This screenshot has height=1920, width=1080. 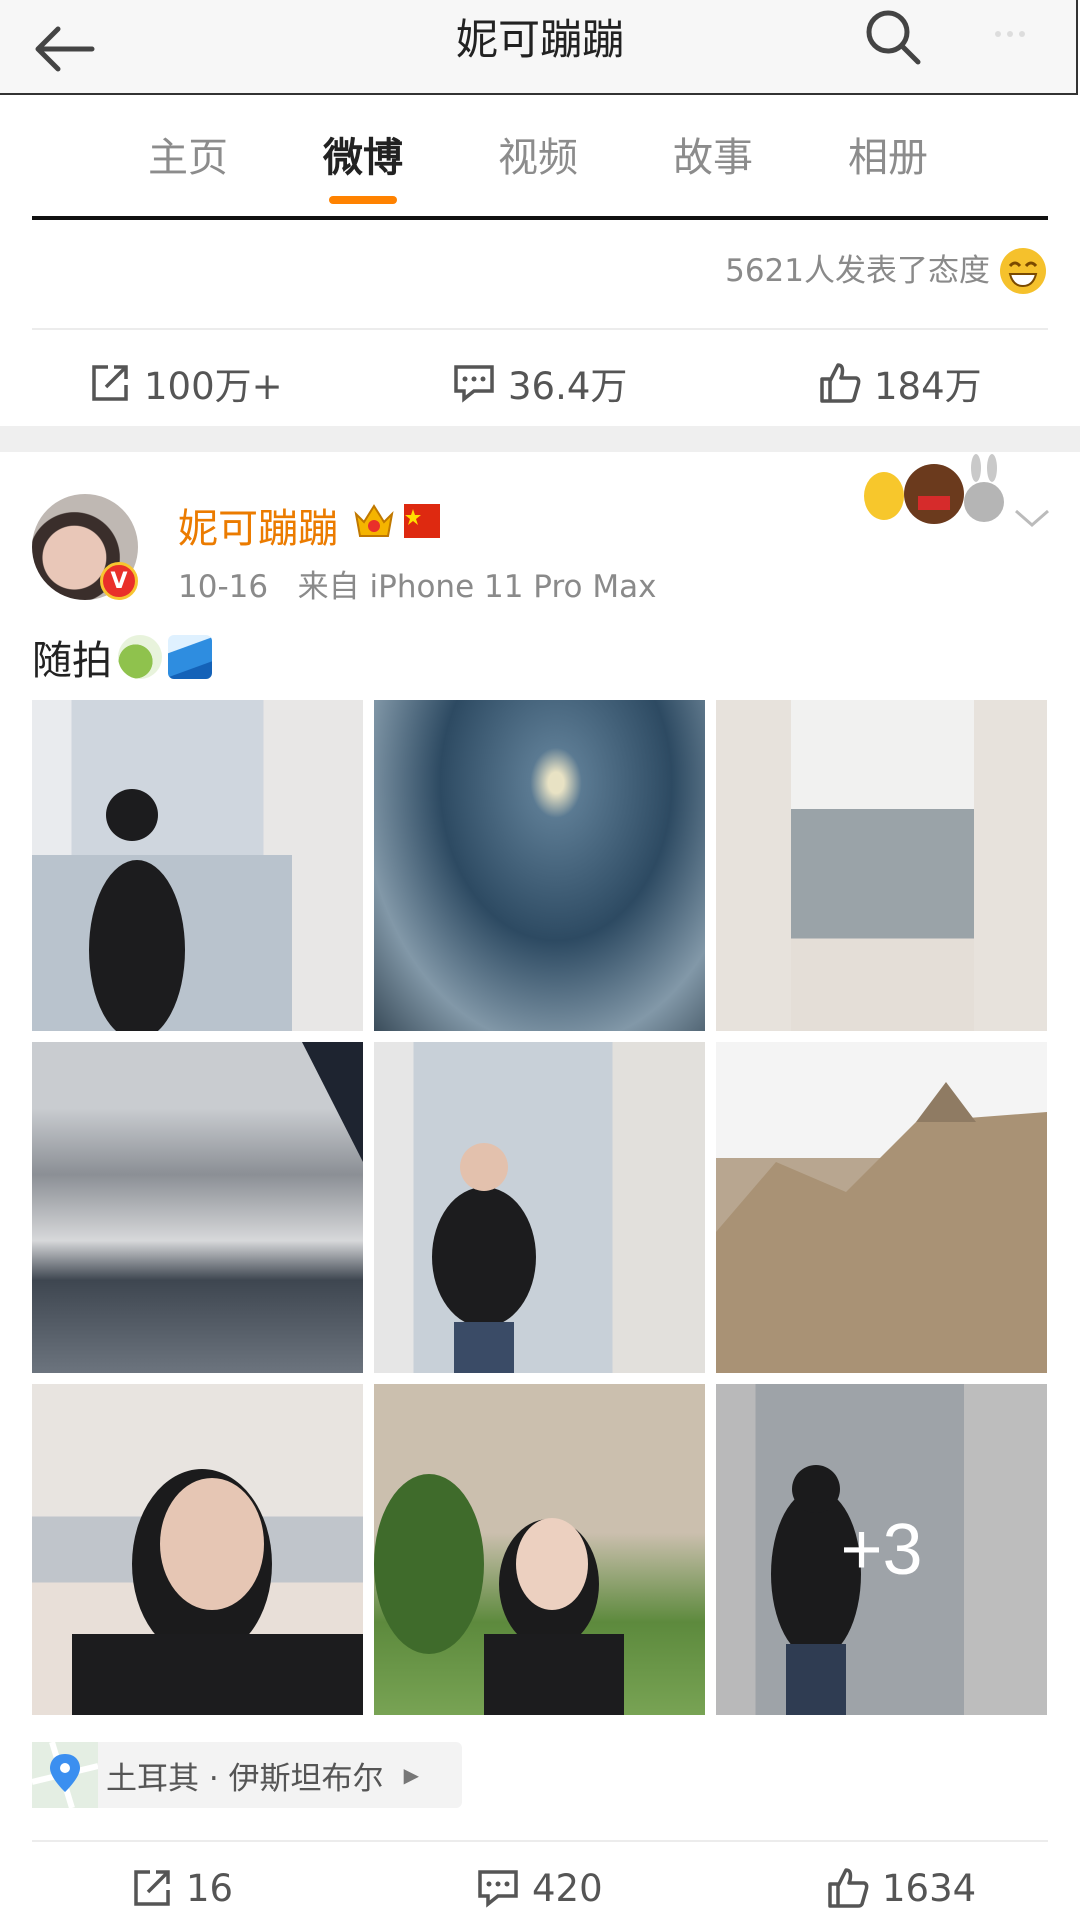 I want to click on photo-5-image, so click(x=484, y=1258).